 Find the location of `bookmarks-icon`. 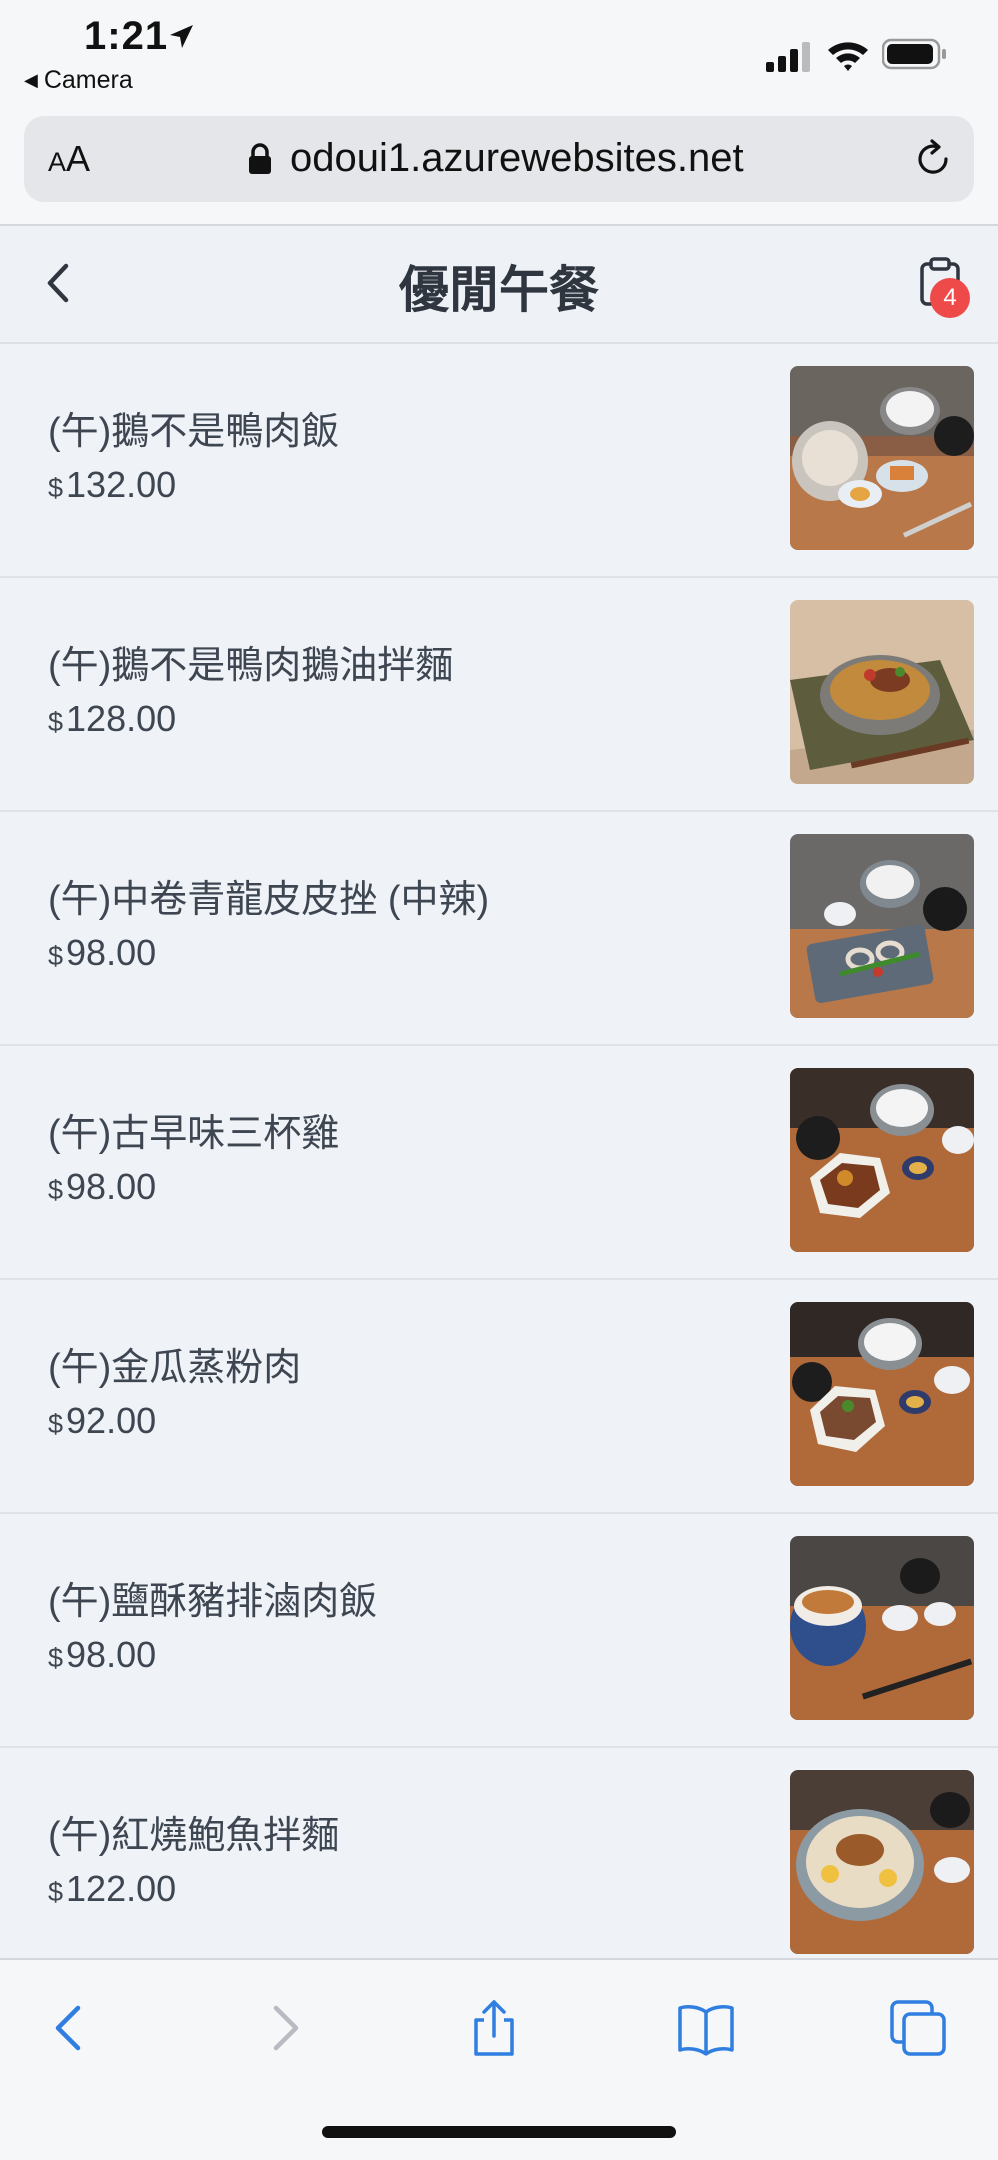

bookmarks-icon is located at coordinates (706, 2028).